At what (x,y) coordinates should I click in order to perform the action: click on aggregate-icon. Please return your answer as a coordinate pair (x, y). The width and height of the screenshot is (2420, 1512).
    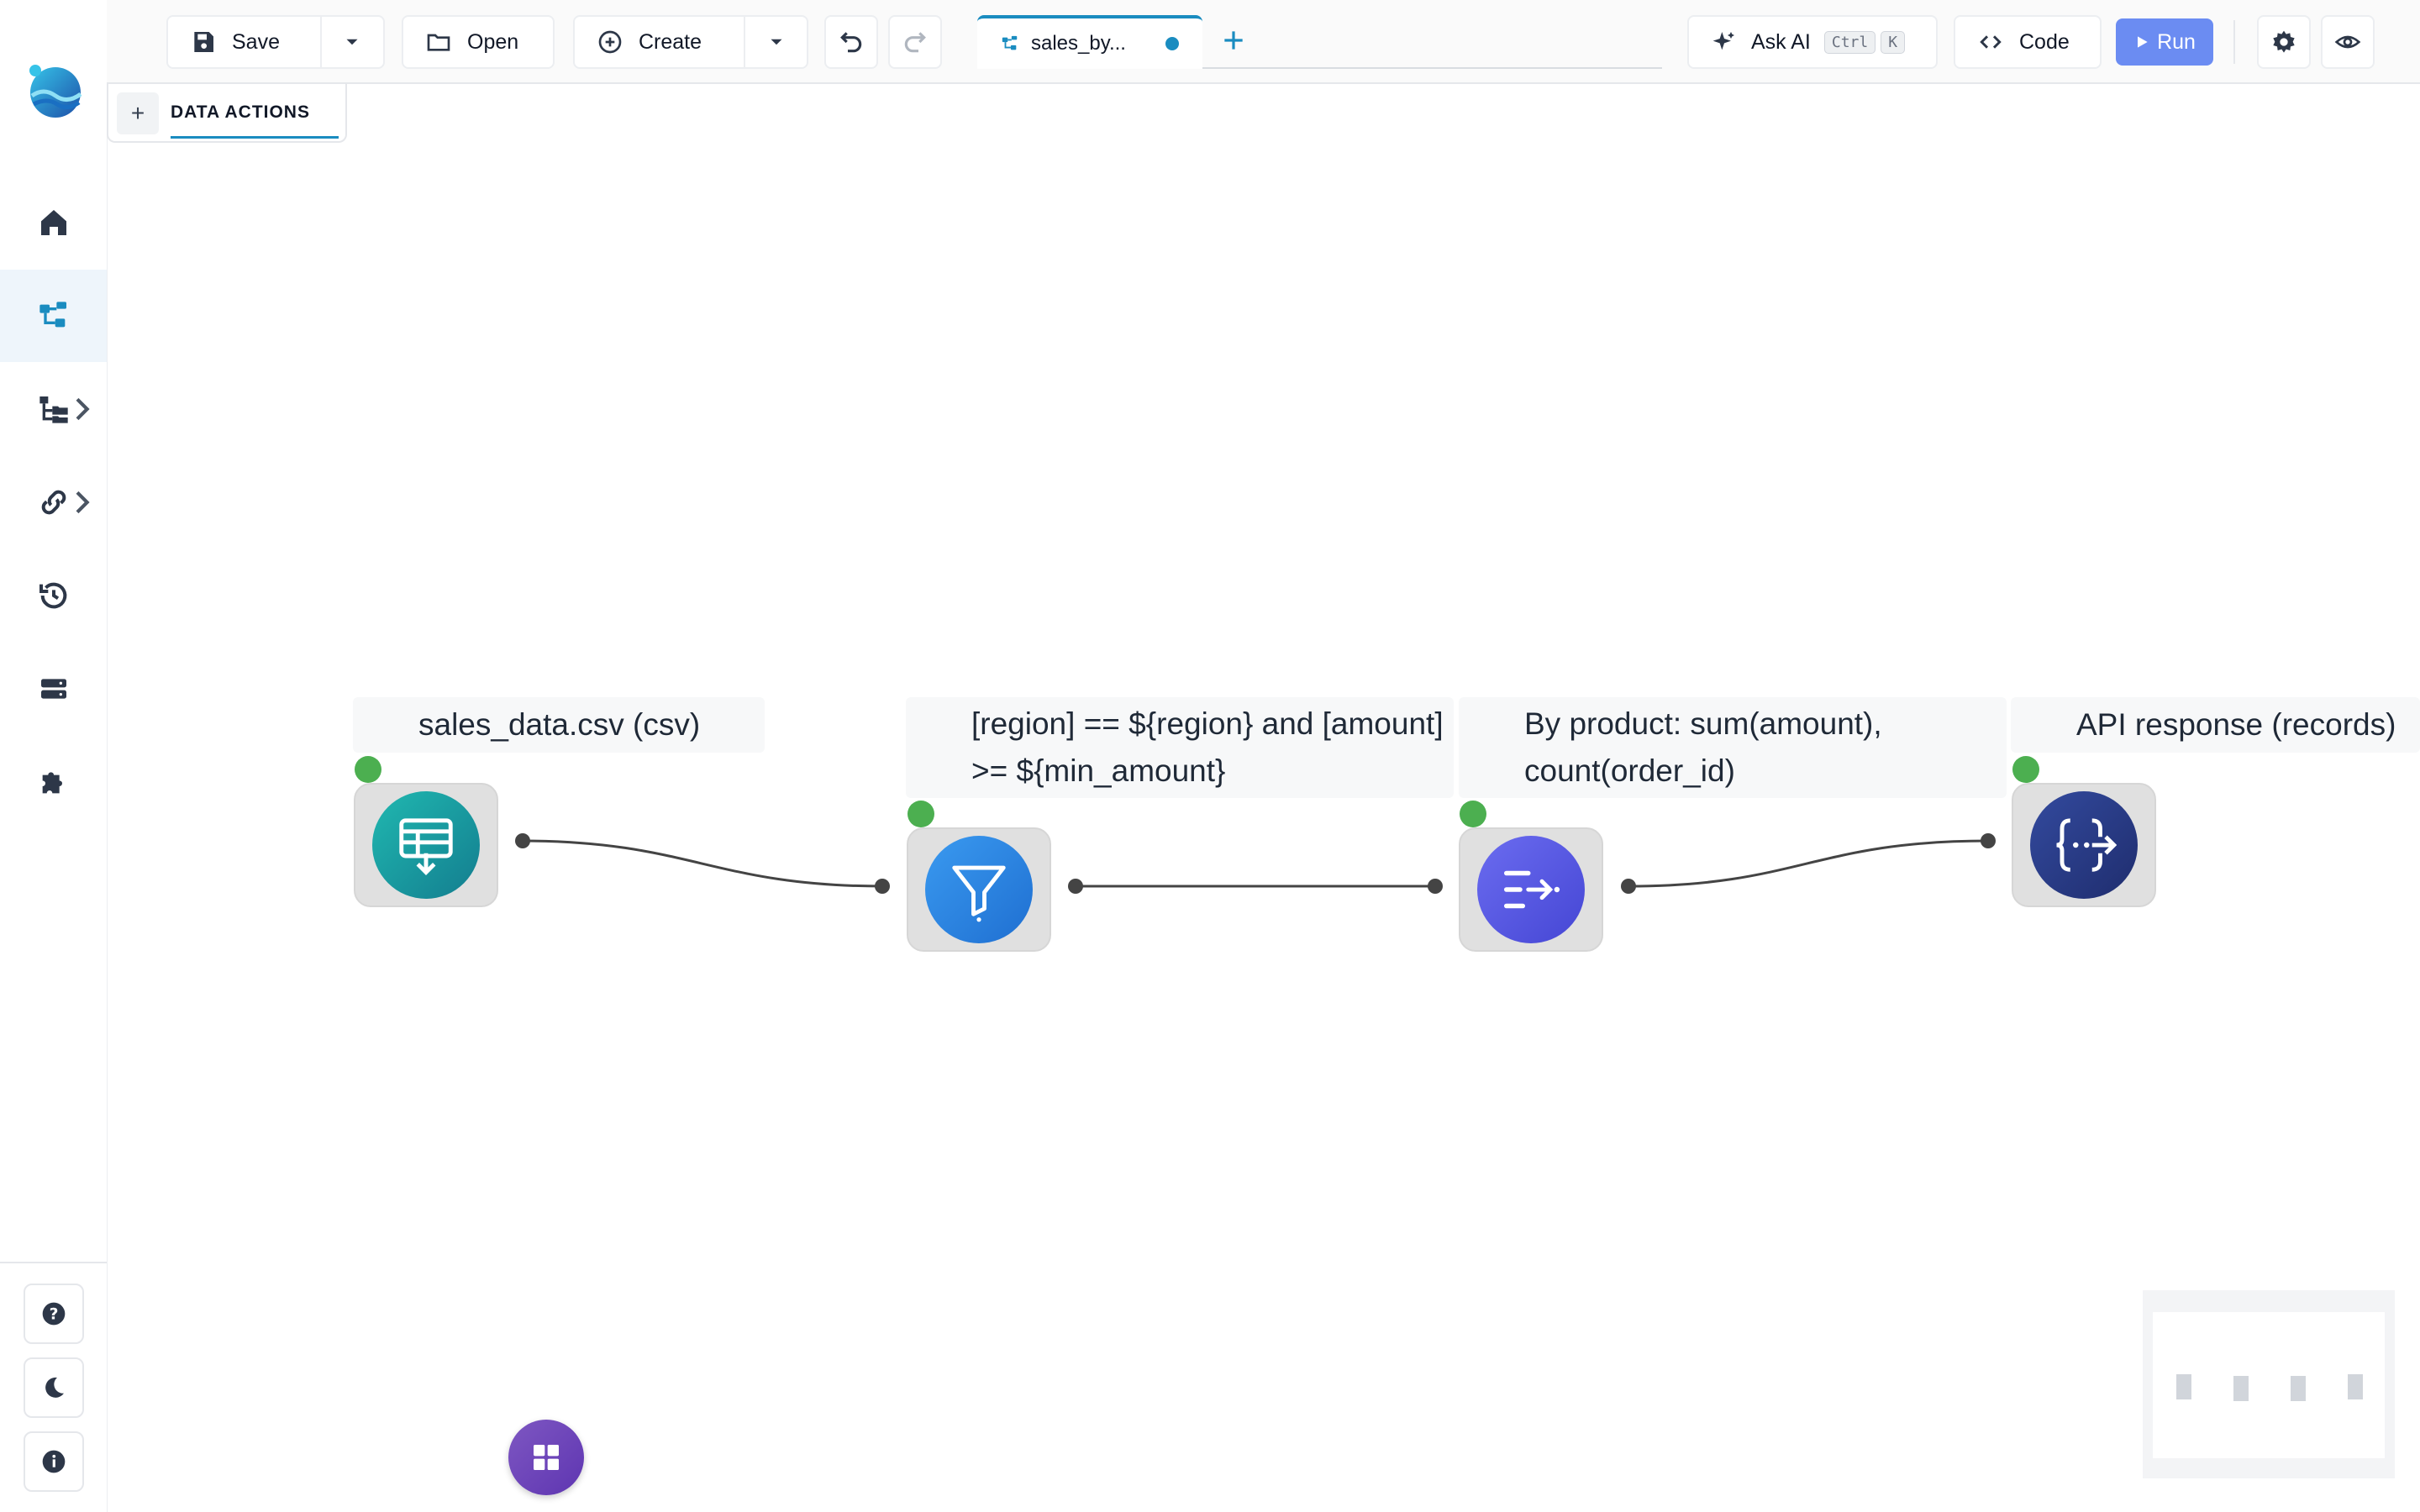
    Looking at the image, I should click on (1531, 889).